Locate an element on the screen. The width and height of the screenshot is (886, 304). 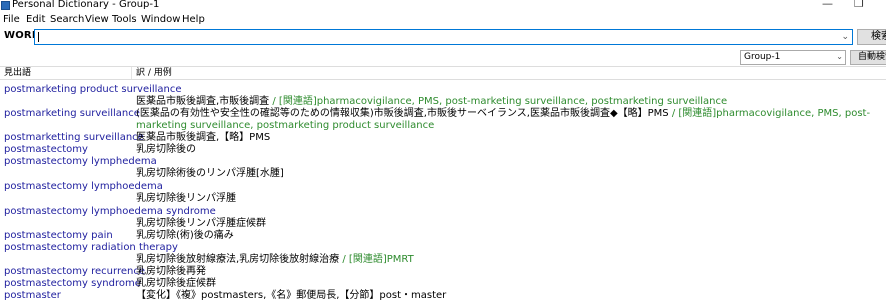
entry-translation-block: 乳房切除後の is located at coordinates (506, 150).